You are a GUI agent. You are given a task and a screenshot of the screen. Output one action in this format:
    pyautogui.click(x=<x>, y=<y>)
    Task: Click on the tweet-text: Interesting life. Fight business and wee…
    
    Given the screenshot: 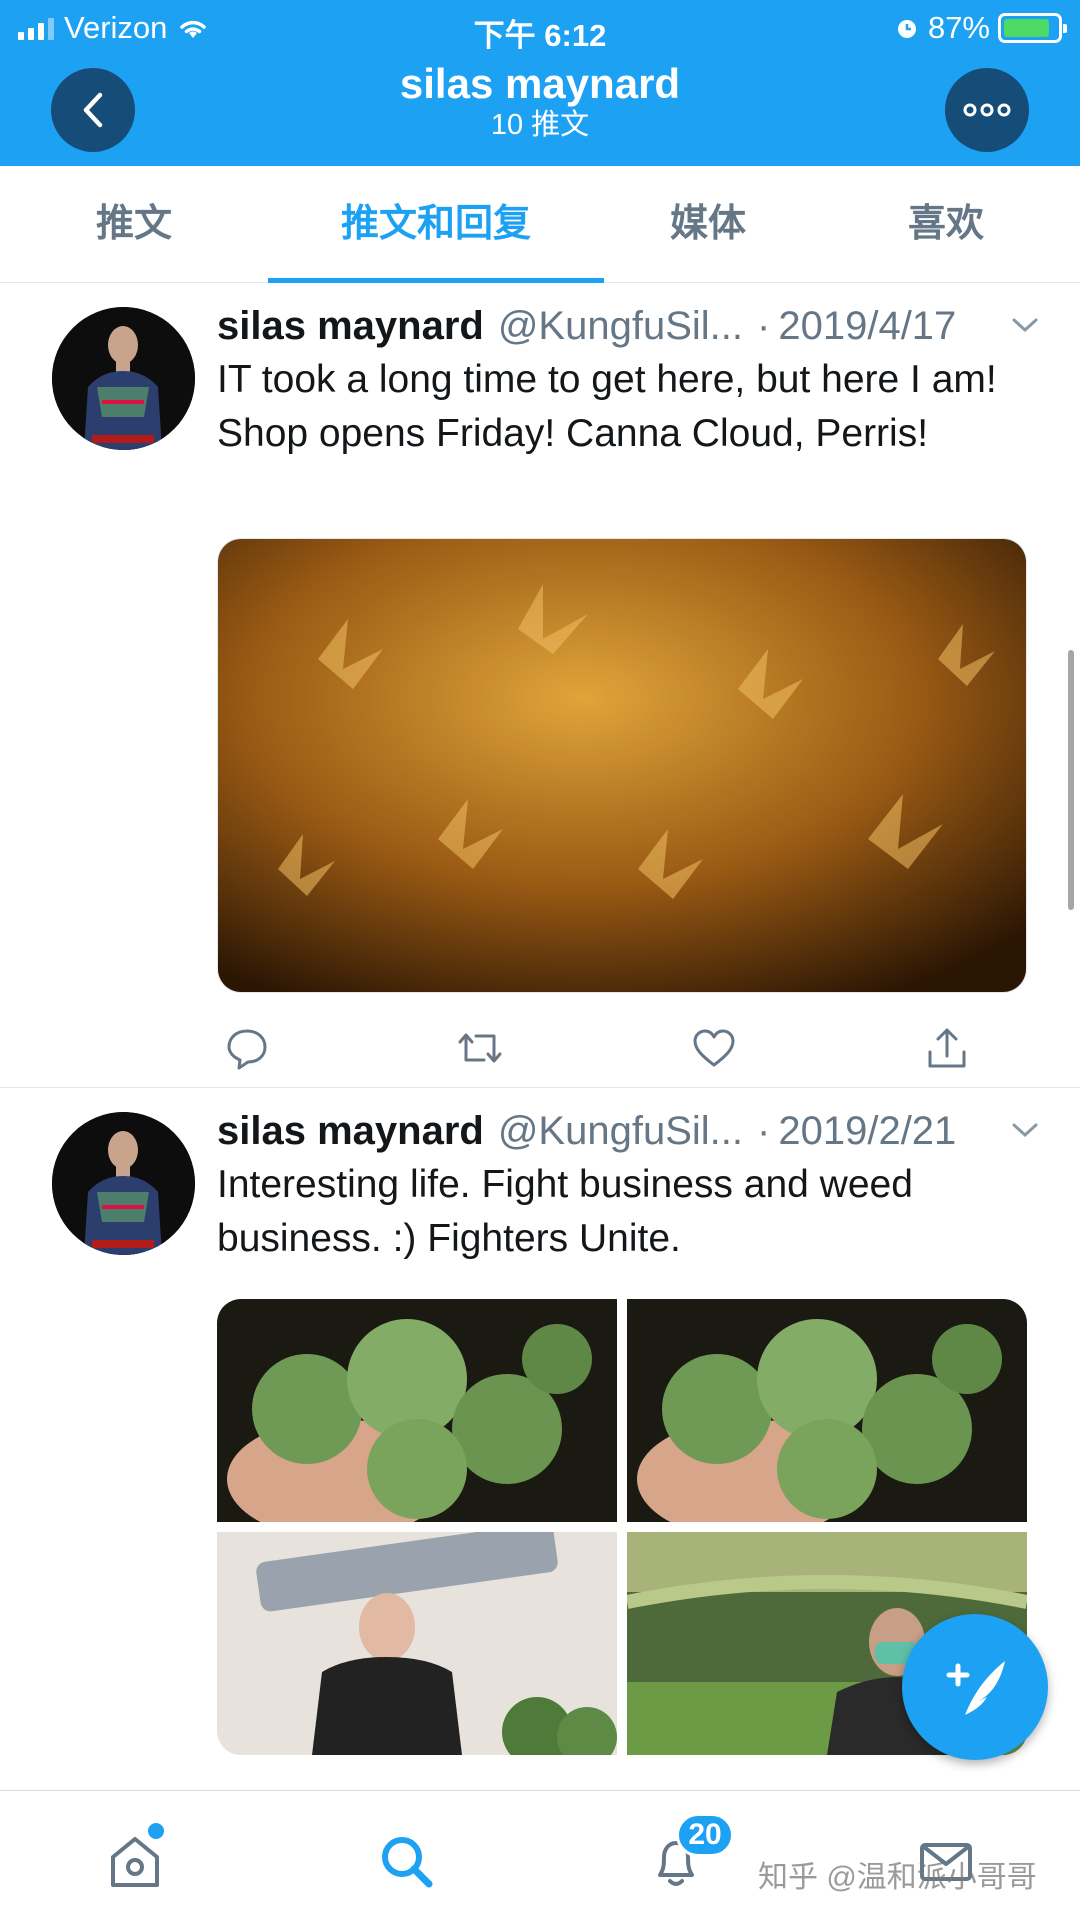 What is the action you would take?
    pyautogui.click(x=565, y=1211)
    